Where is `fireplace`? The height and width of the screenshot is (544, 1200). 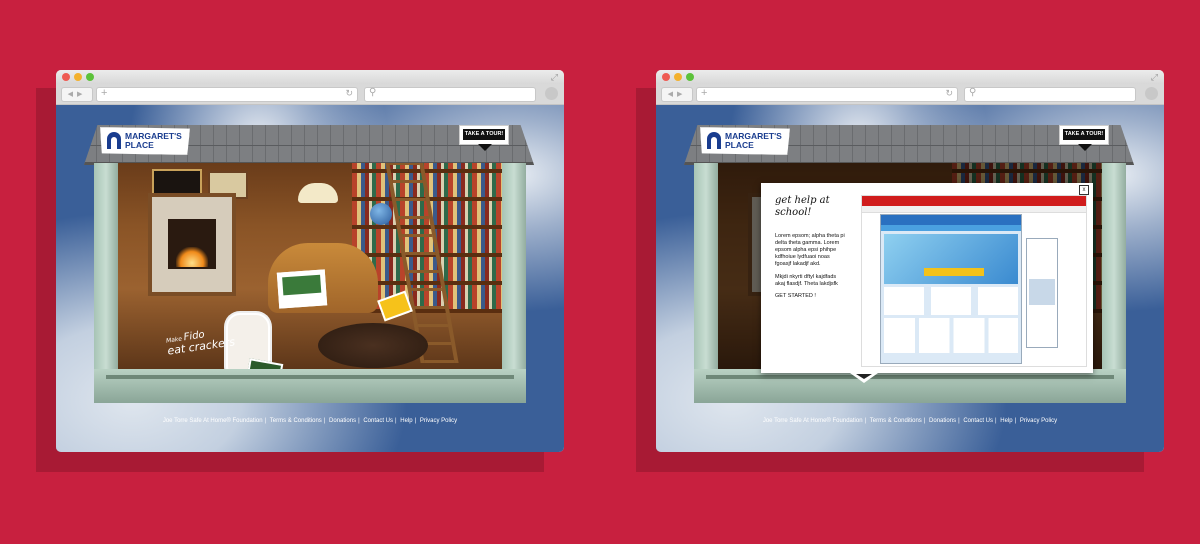
fireplace is located at coordinates (192, 244).